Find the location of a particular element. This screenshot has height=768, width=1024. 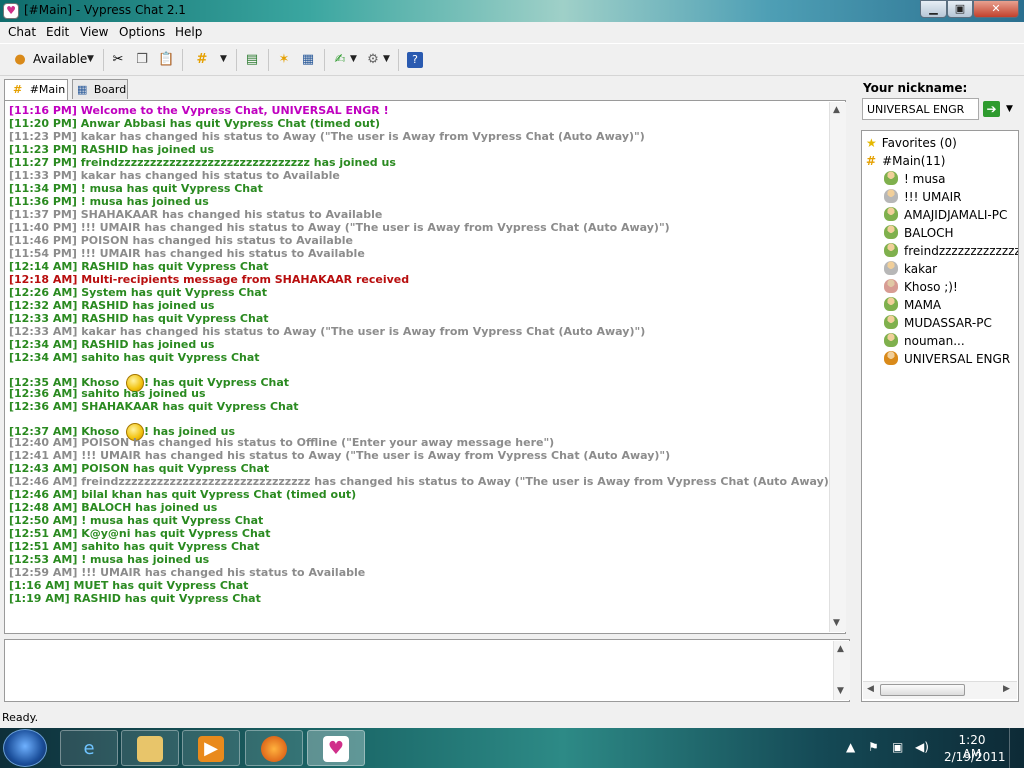

menu-chat: Chat is located at coordinates (22, 32).